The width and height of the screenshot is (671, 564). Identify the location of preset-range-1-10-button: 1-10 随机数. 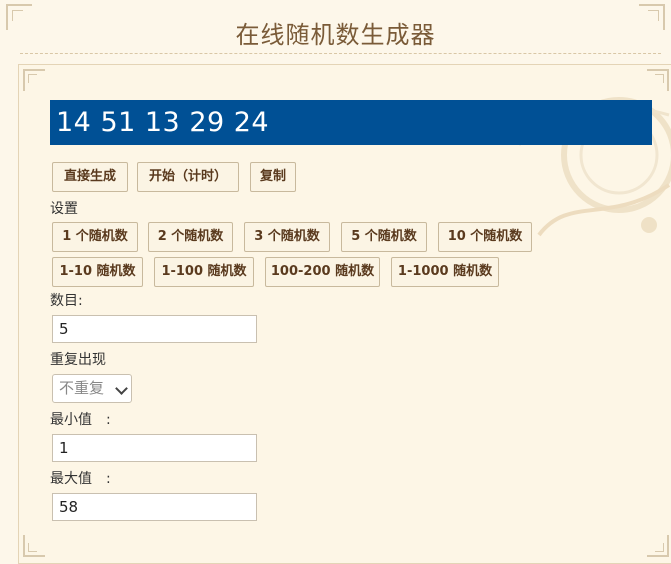
(97, 272).